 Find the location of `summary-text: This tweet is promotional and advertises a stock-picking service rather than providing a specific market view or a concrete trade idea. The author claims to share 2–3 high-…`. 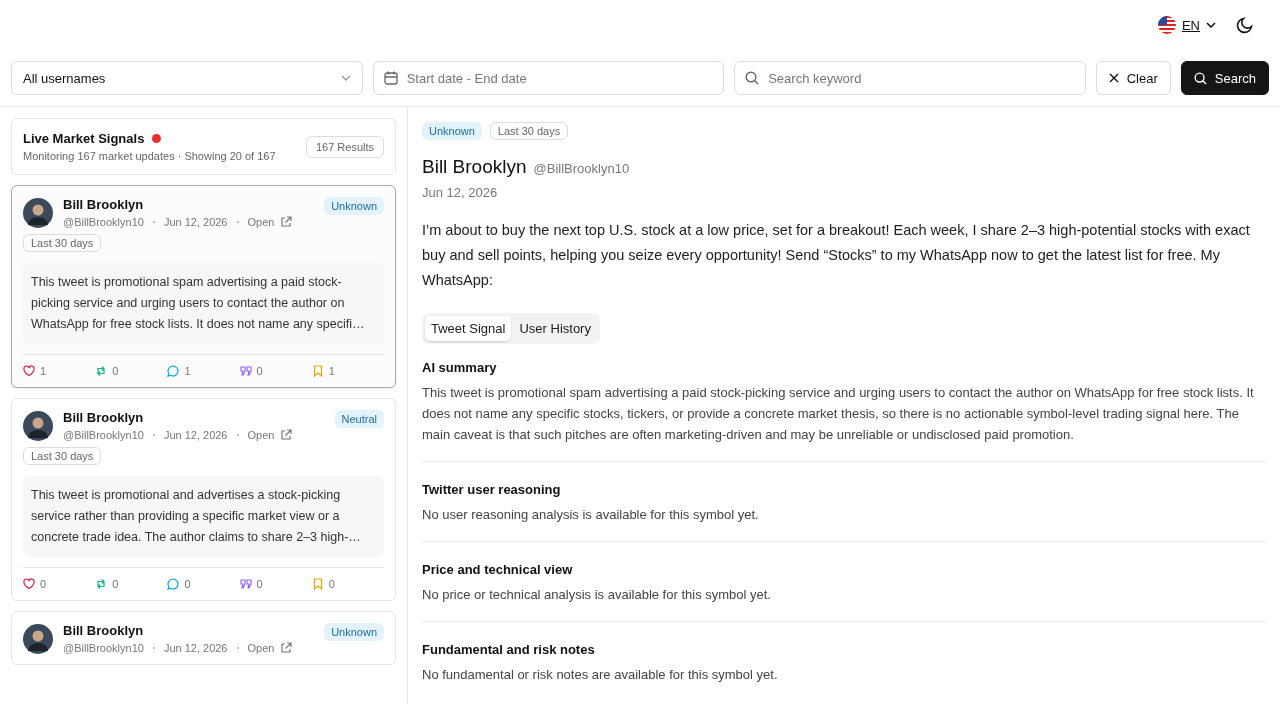

summary-text: This tweet is promotional and advertises a stock-picking service rather than providing a specific market view or a concrete trade idea. The author claims to share 2–3 high-… is located at coordinates (203, 516).